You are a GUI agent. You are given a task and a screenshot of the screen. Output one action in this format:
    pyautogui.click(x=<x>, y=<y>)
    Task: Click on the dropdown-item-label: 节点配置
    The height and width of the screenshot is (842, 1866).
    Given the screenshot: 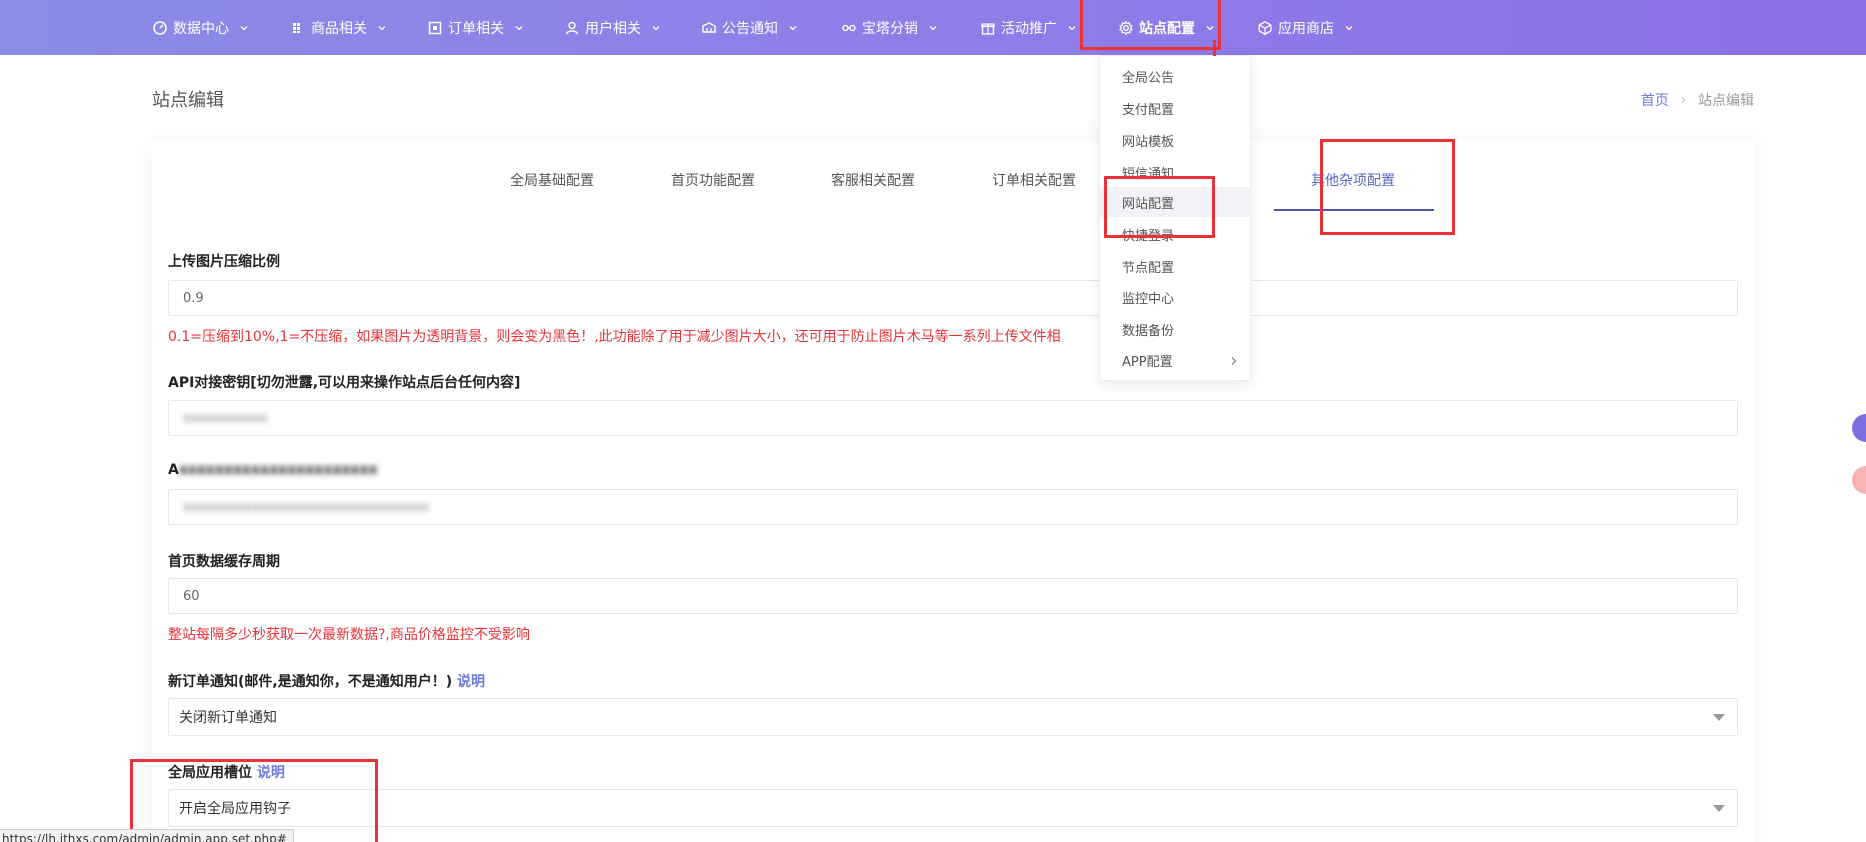 What is the action you would take?
    pyautogui.click(x=1148, y=268)
    